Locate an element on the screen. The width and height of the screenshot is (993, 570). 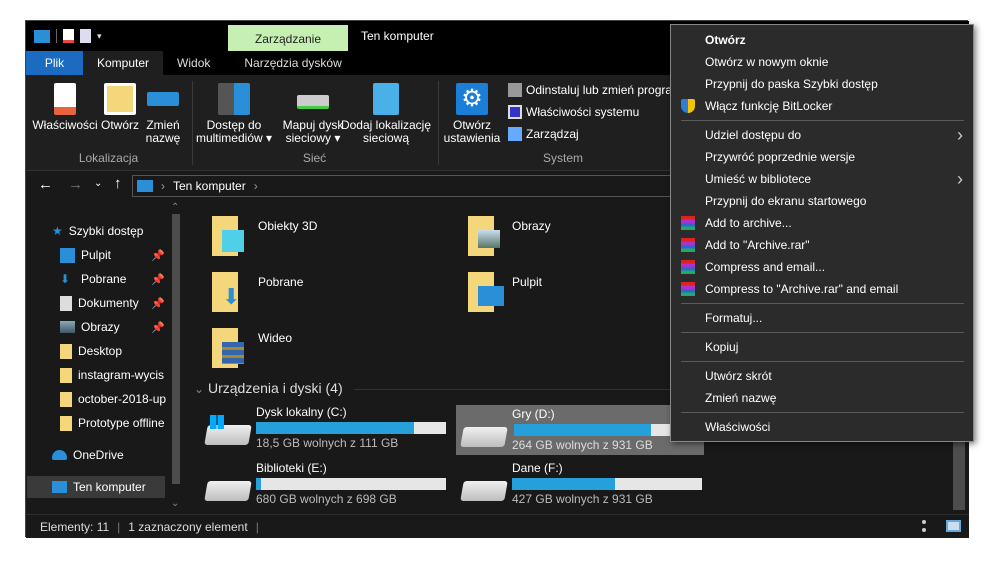
properties-button: Właściwości is located at coordinates (65, 107).